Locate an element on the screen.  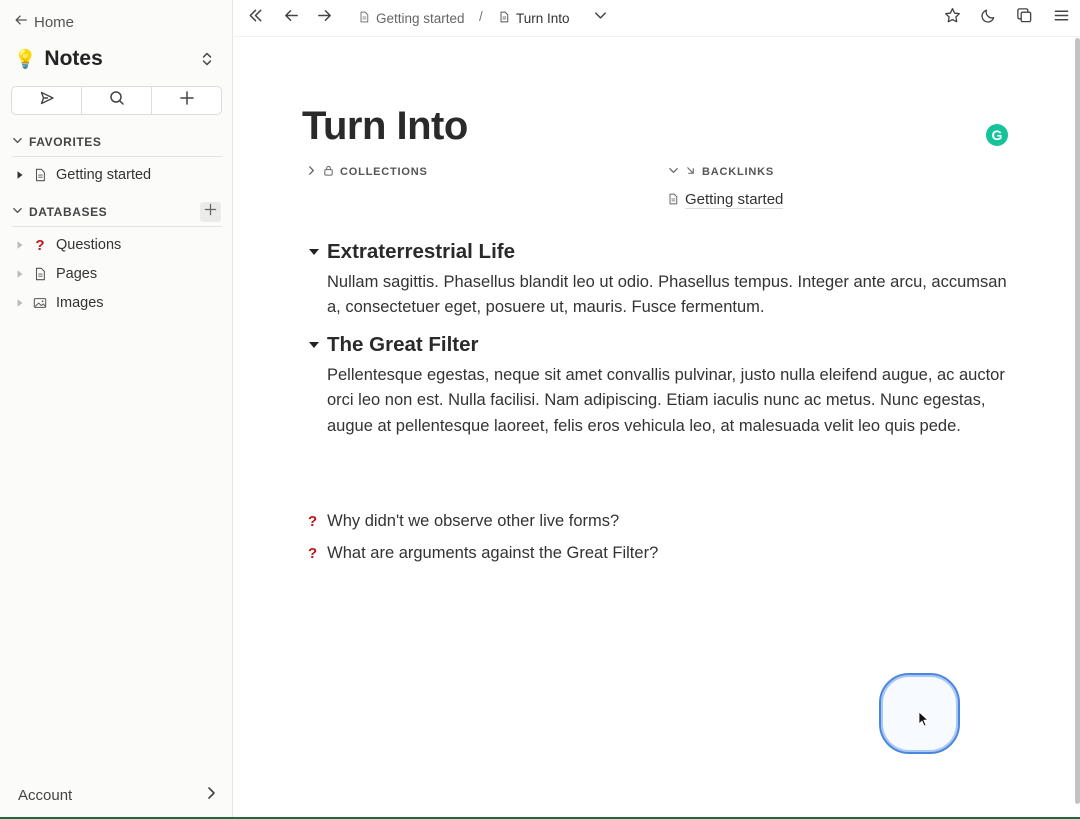
sidebar-item-getting-started: Getting started is located at coordinates (82, 175).